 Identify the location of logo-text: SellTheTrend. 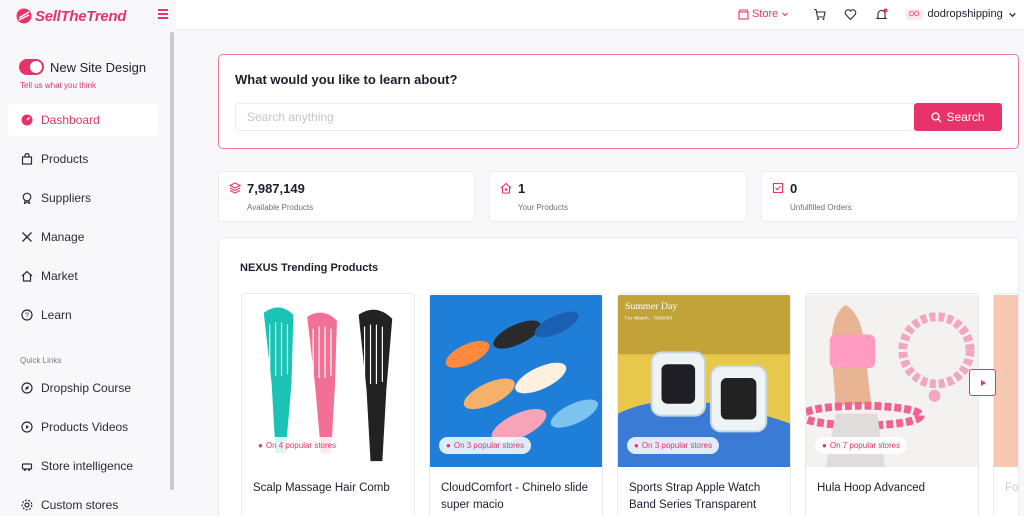
(81, 16).